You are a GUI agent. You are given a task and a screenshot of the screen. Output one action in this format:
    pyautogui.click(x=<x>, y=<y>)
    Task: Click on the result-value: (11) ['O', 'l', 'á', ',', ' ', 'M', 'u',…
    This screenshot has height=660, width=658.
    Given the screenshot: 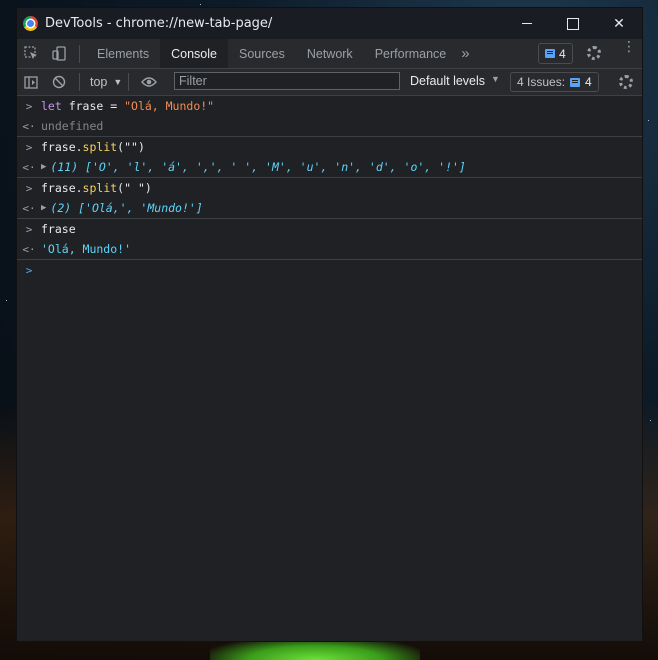 What is the action you would take?
    pyautogui.click(x=258, y=167)
    